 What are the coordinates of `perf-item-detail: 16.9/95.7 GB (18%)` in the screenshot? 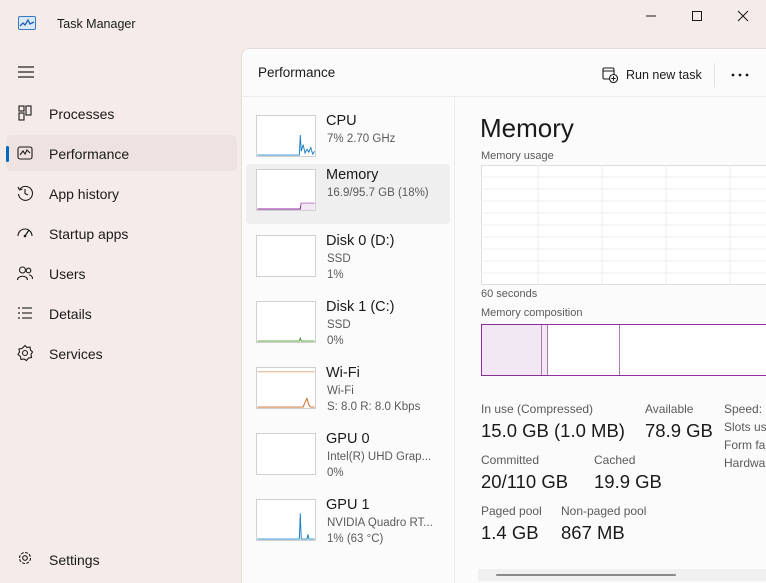 It's located at (378, 193).